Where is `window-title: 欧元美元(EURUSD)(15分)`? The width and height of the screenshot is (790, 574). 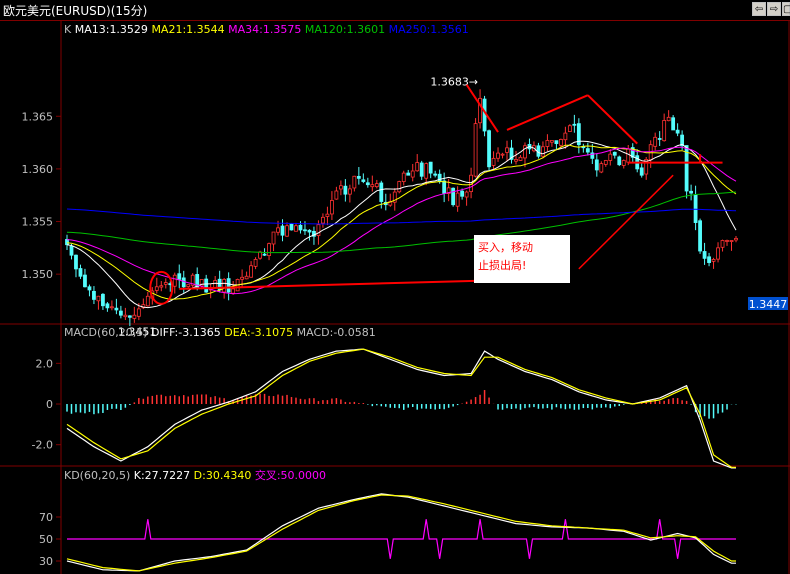 window-title: 欧元美元(EURUSD)(15分) is located at coordinates (75, 11).